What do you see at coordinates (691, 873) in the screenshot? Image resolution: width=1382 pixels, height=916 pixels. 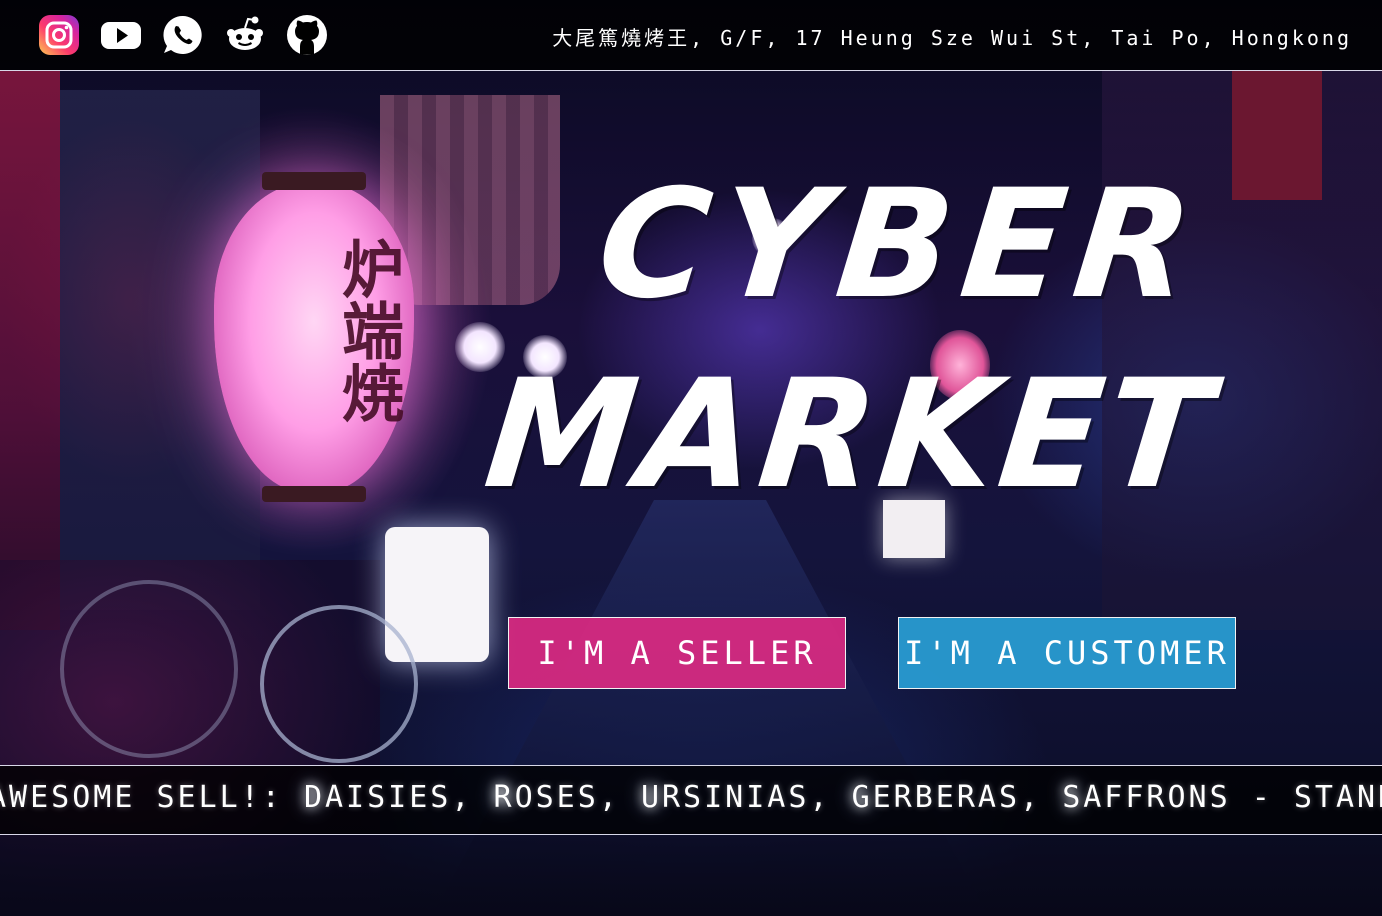 I see `background-shade` at bounding box center [691, 873].